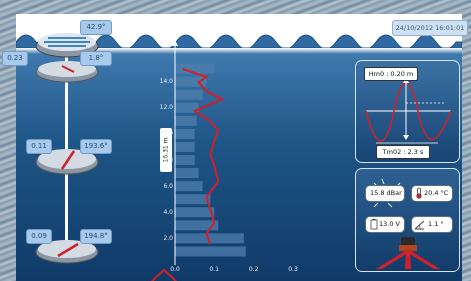 The height and width of the screenshot is (281, 471). What do you see at coordinates (385, 193) in the screenshot?
I see `pressure-indicator: 15.8 dBar` at bounding box center [385, 193].